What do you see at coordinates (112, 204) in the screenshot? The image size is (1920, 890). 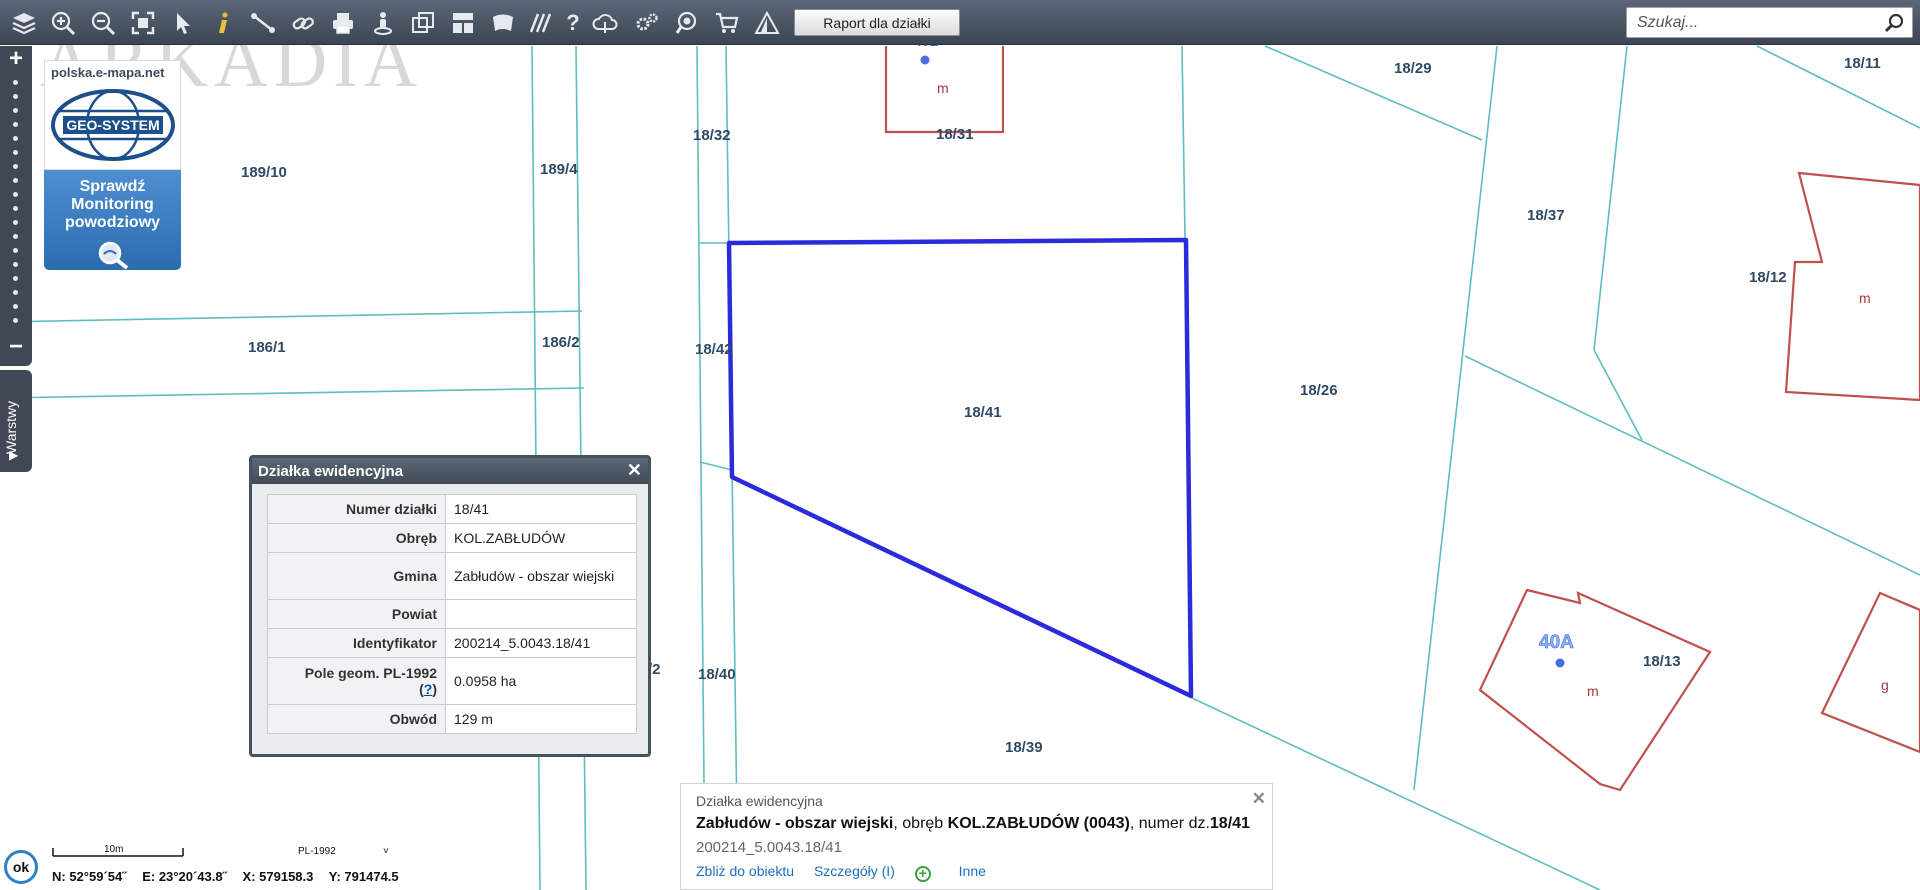 I see `banner-line: Monitoring` at bounding box center [112, 204].